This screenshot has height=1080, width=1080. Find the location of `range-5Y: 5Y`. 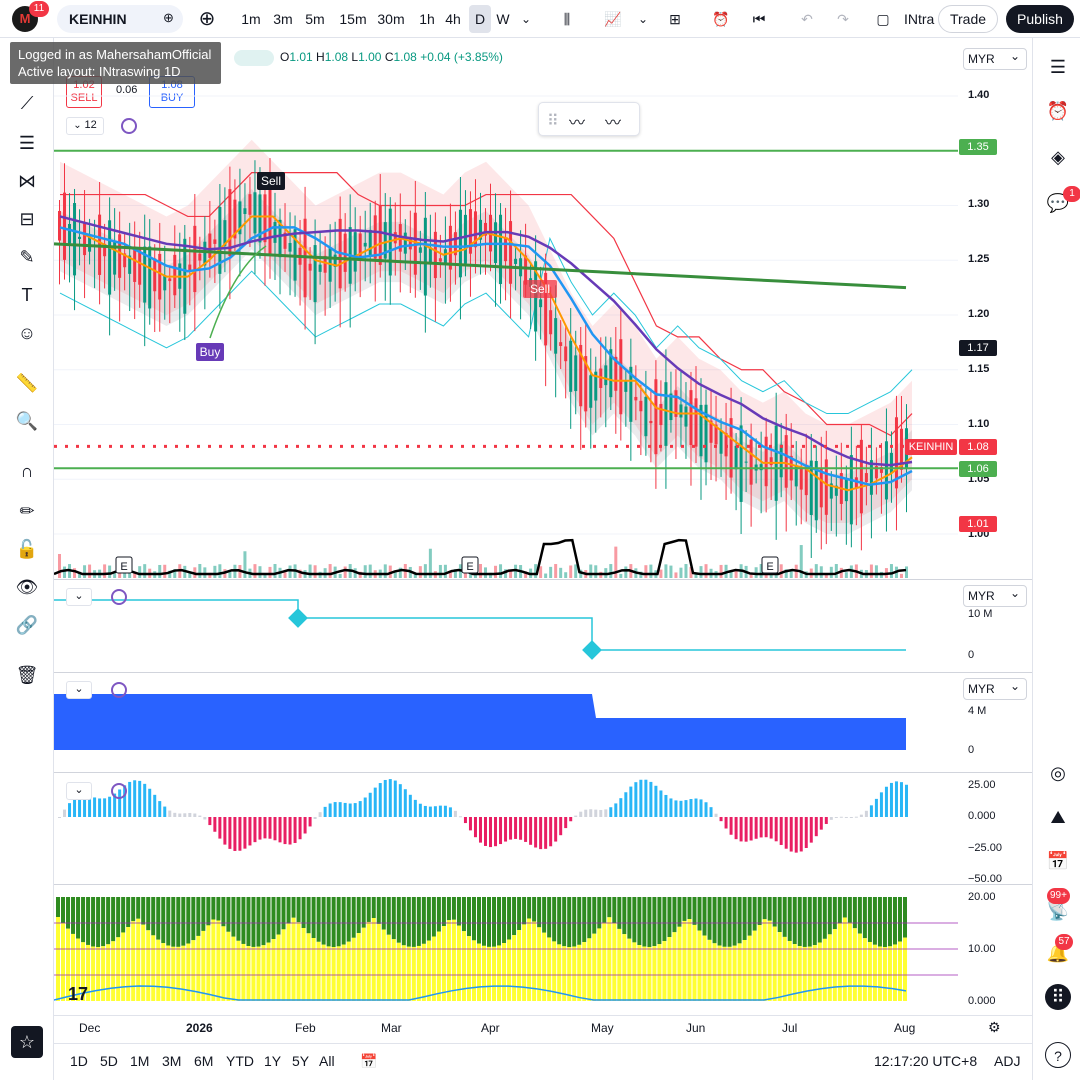

range-5Y: 5Y is located at coordinates (300, 1061).